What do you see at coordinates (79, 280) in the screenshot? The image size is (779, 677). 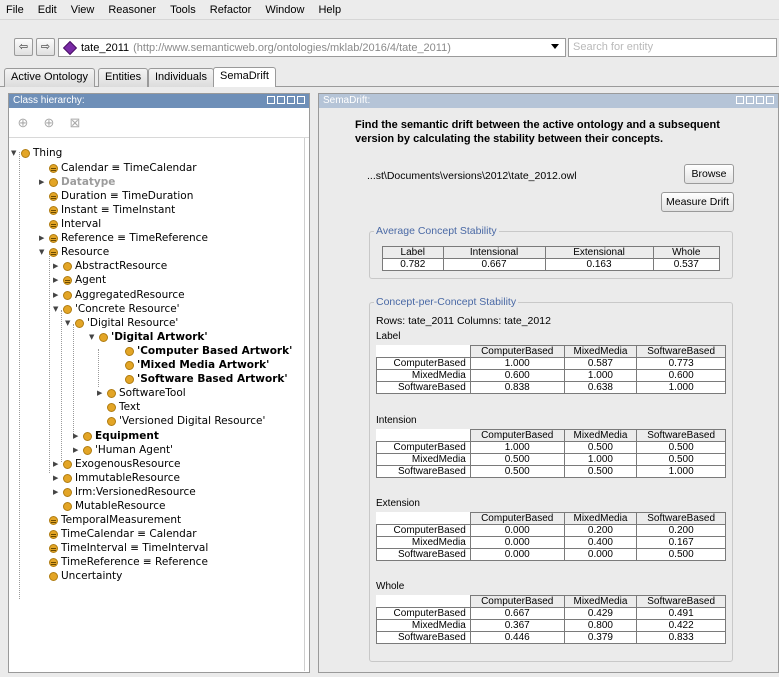 I see `tree-node: ▶ Agent` at bounding box center [79, 280].